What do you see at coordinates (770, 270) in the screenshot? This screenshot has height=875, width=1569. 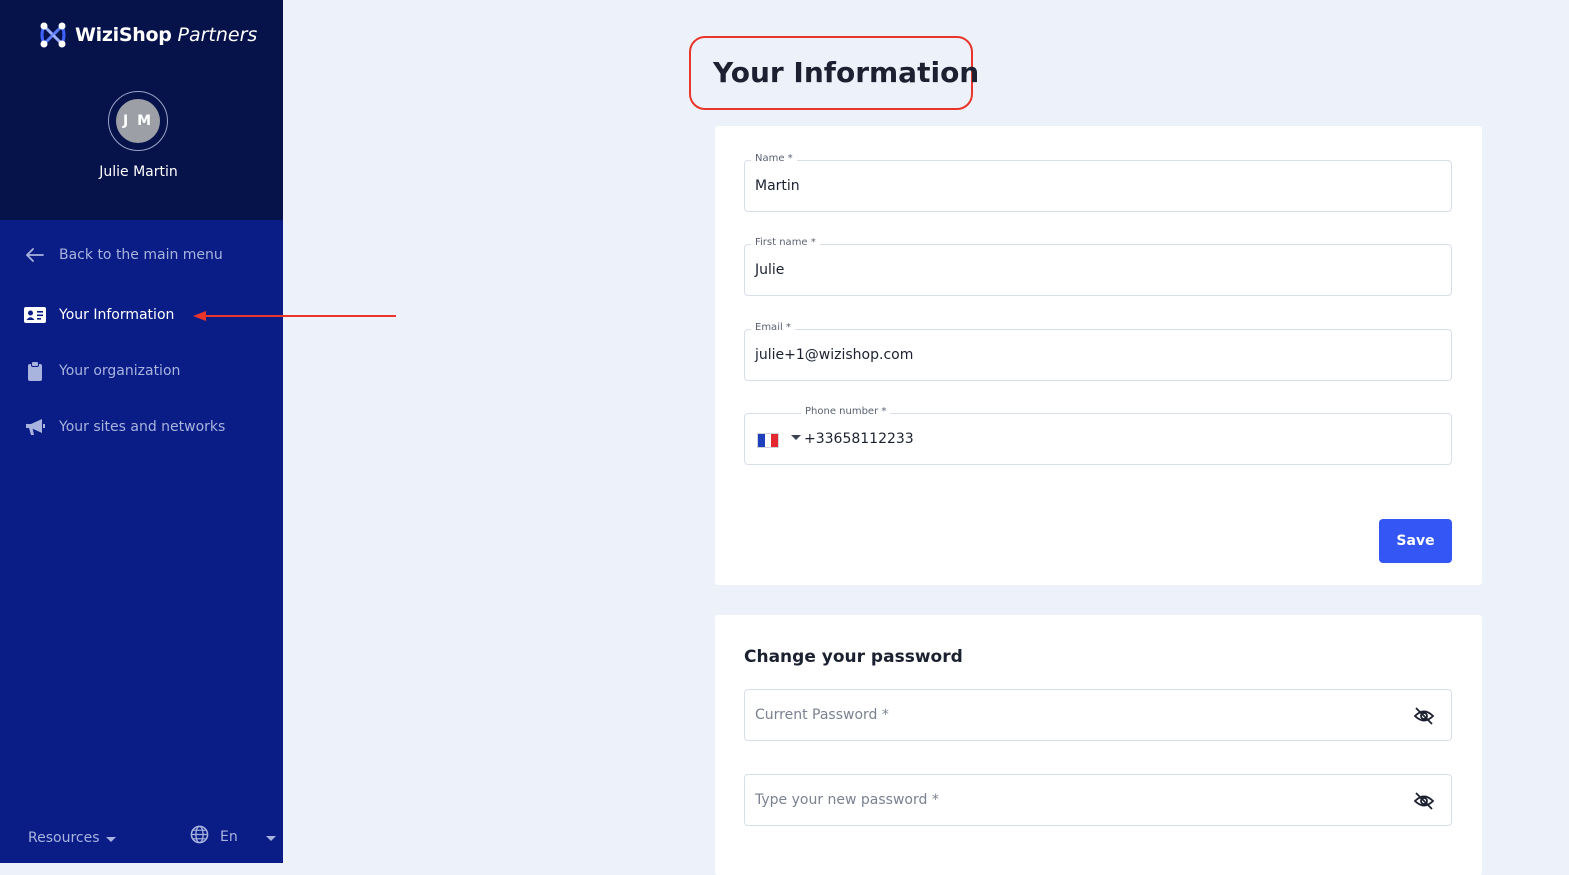 I see `first-name-value: Julie` at bounding box center [770, 270].